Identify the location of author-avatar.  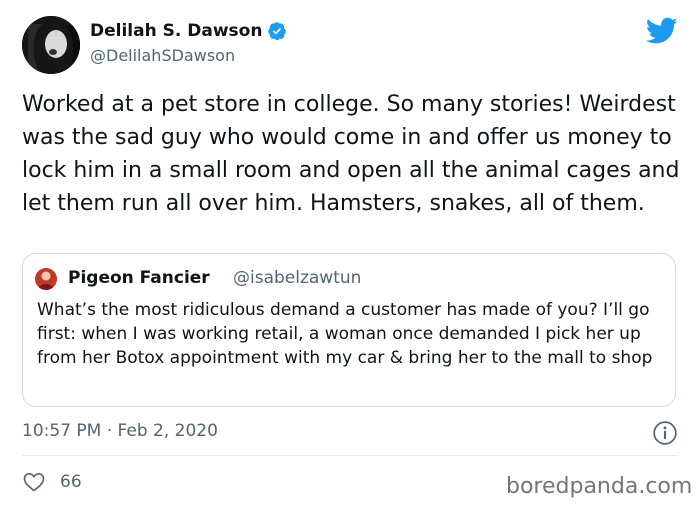
(51, 45).